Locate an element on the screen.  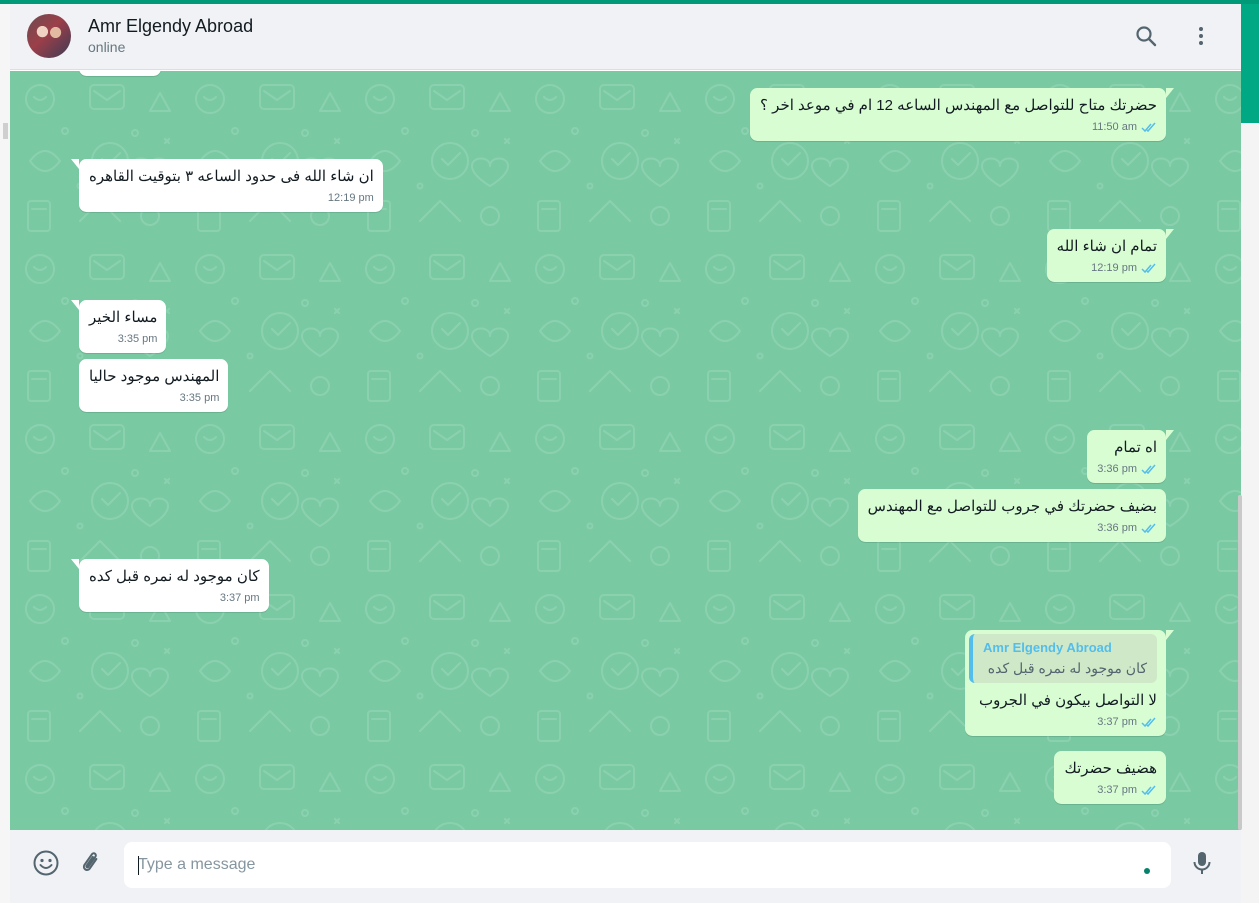
message-bubble-incoming: كان موجود له نمره قبل كده 3:37 pm is located at coordinates (170, 585).